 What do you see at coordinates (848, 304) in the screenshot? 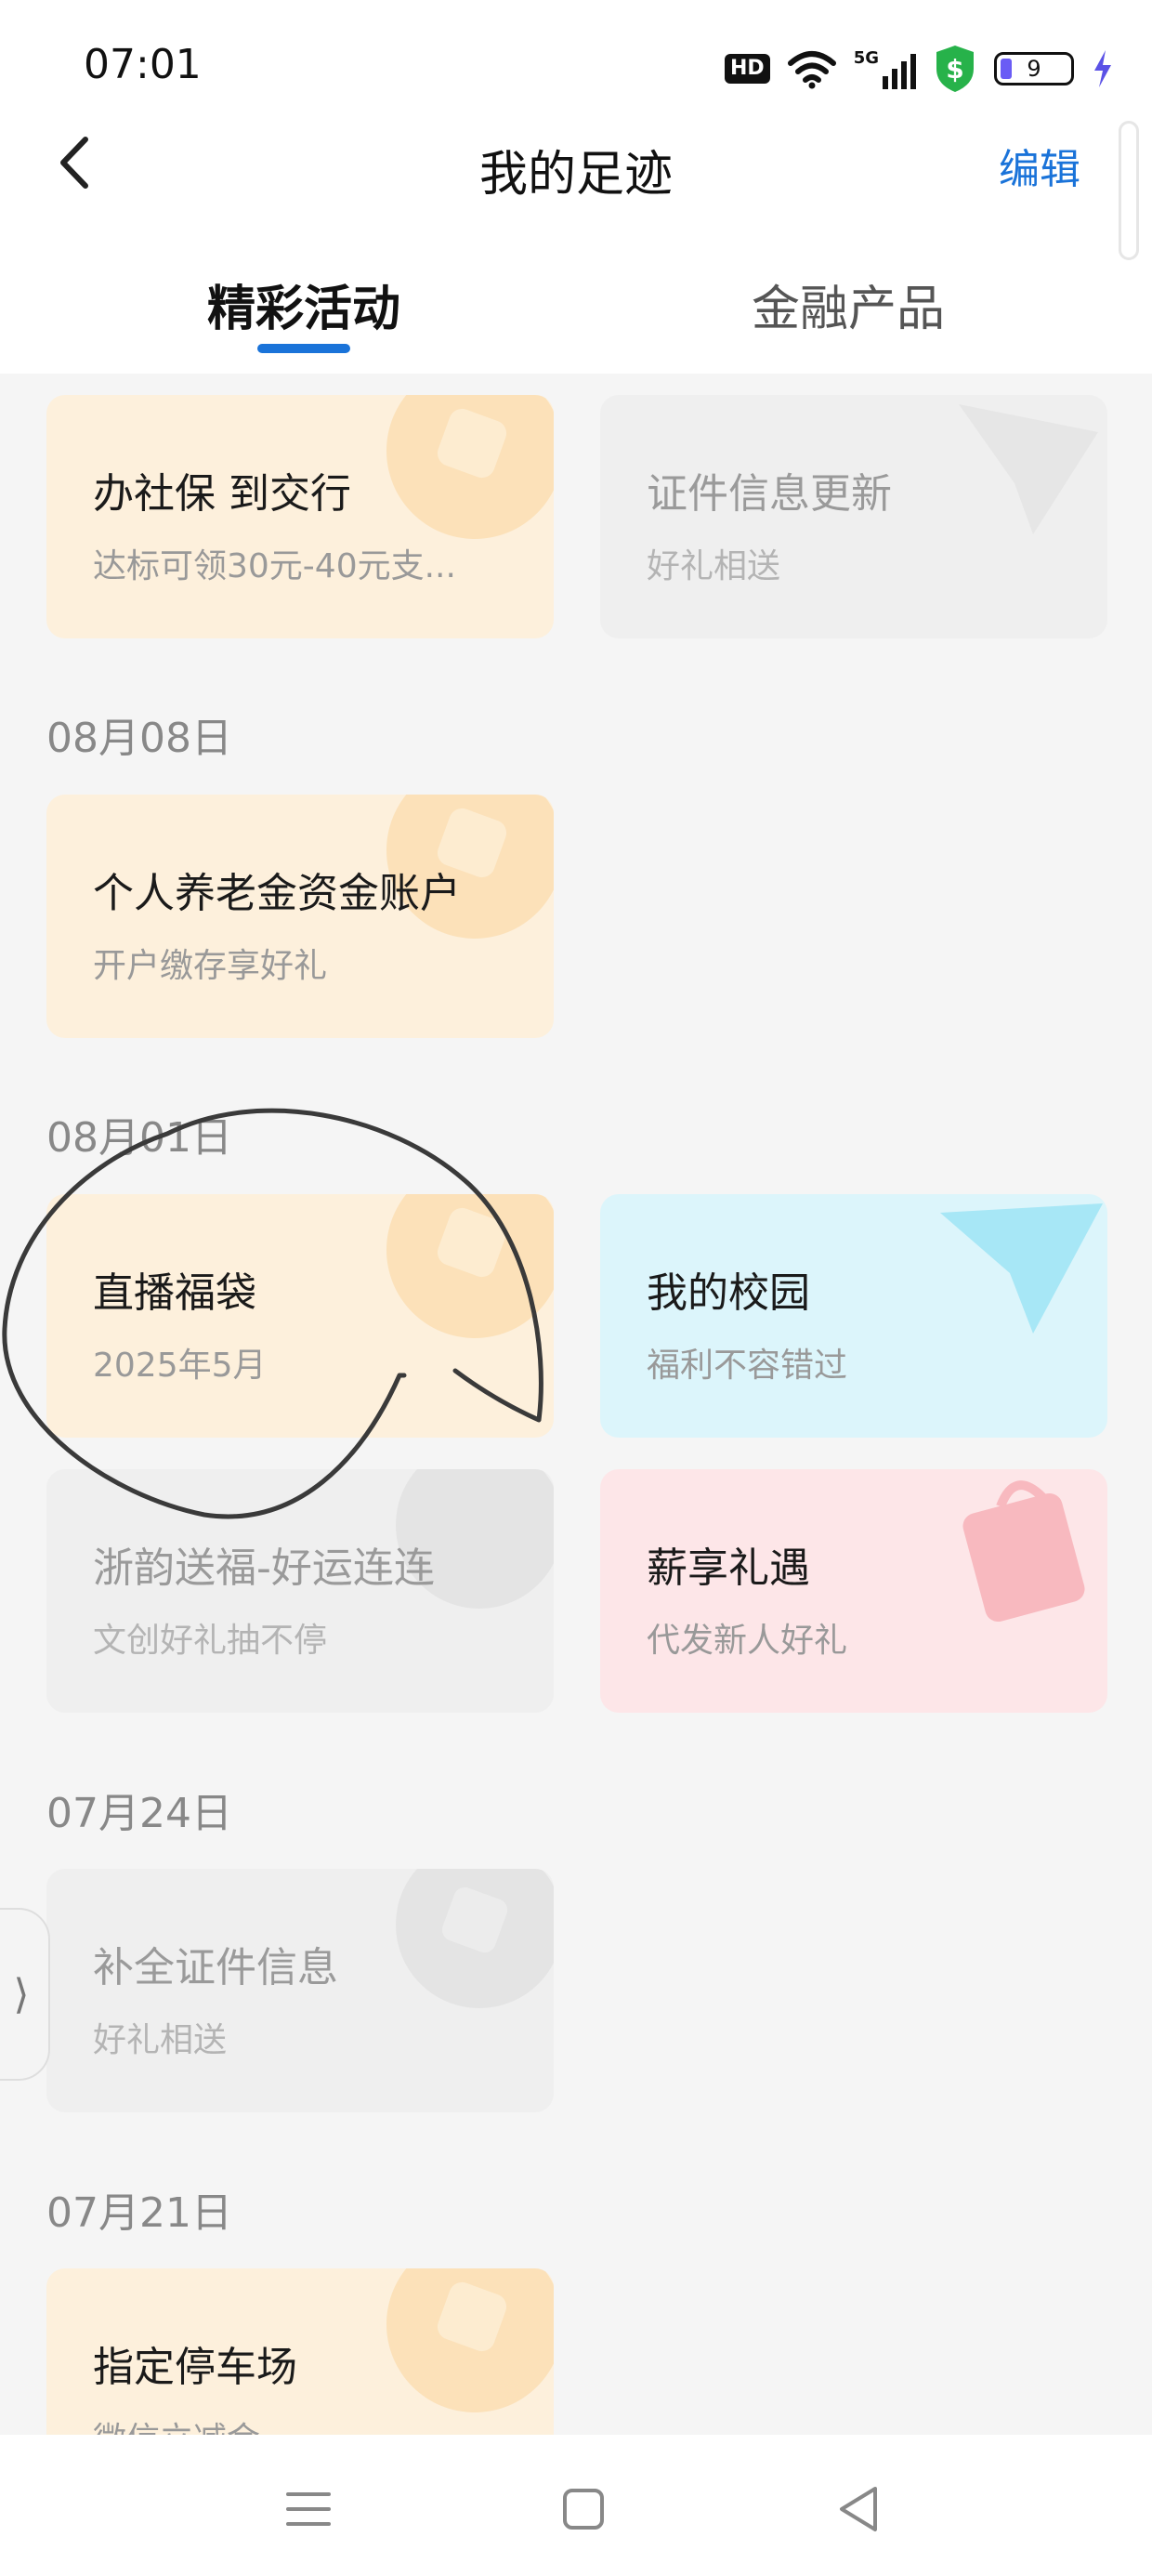
I see `tab-finance-products: 金融产品` at bounding box center [848, 304].